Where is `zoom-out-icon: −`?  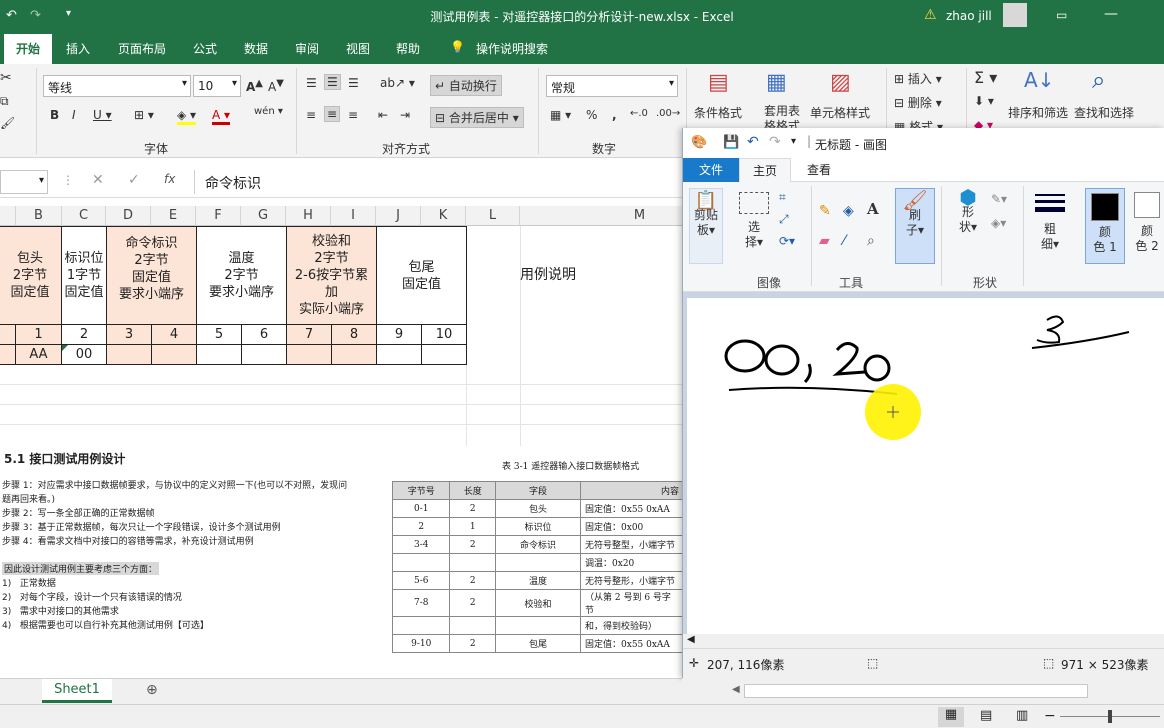
zoom-out-icon: − is located at coordinates (1050, 716).